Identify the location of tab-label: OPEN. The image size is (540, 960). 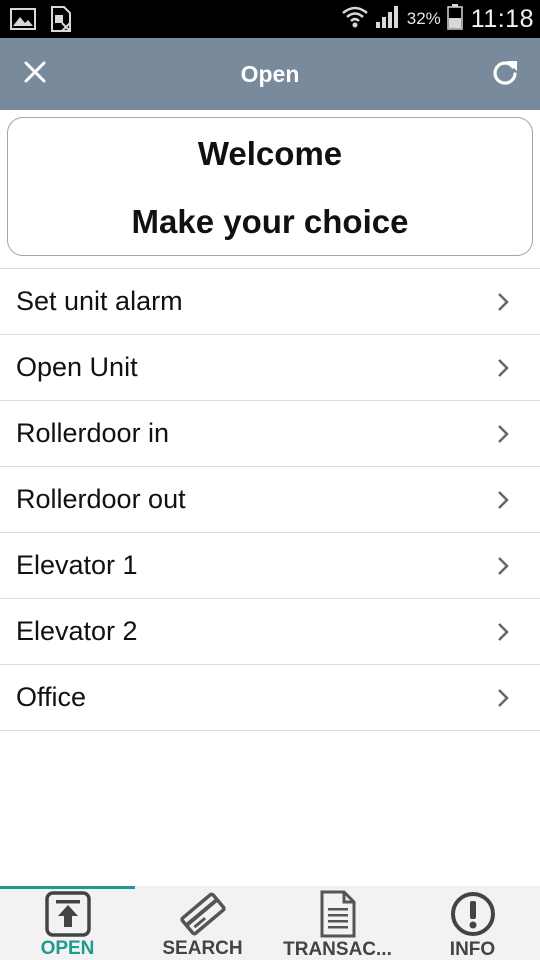
(67, 948).